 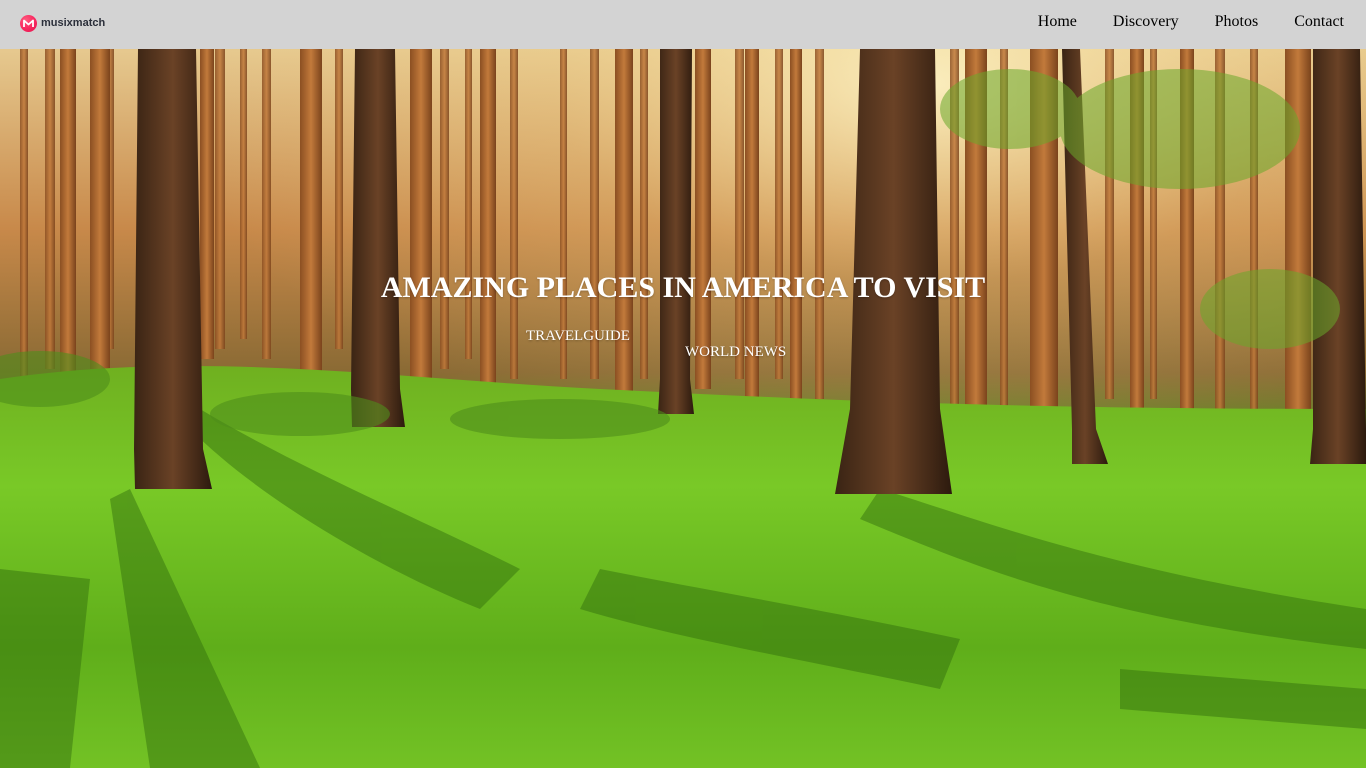 What do you see at coordinates (28, 23) in the screenshot?
I see `musixmatch-logo-icon` at bounding box center [28, 23].